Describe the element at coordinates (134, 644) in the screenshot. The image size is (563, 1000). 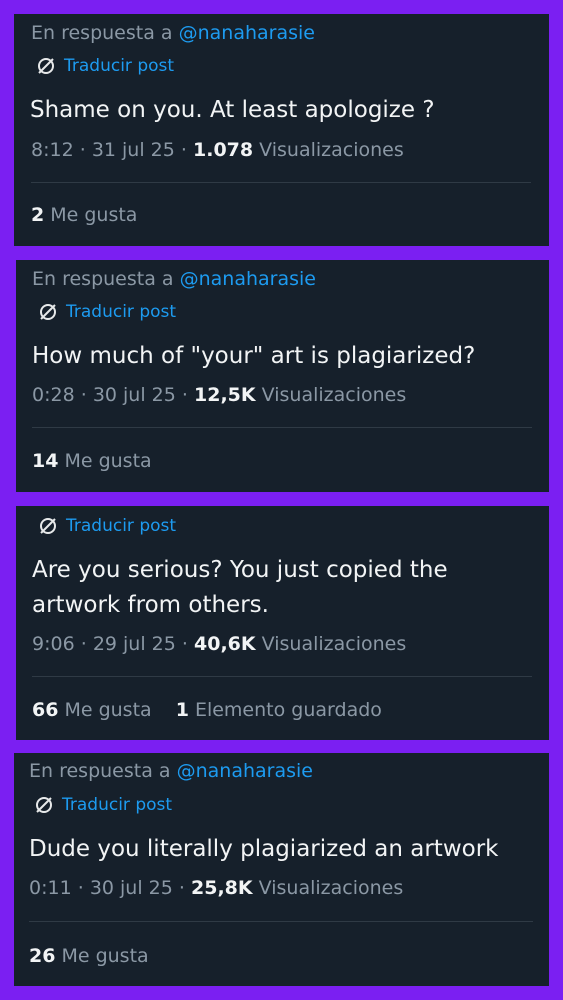
I see `post-date: 29 jul 25` at that location.